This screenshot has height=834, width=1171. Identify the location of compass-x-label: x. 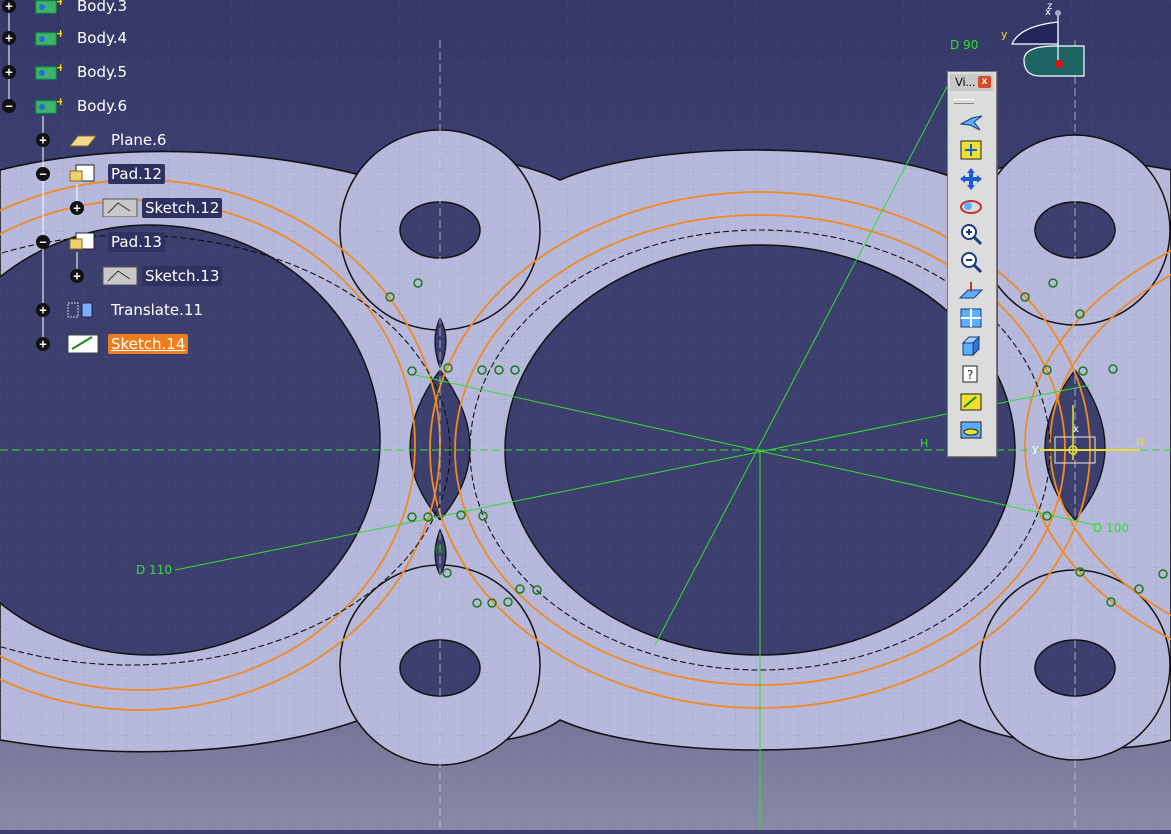
(1048, 12).